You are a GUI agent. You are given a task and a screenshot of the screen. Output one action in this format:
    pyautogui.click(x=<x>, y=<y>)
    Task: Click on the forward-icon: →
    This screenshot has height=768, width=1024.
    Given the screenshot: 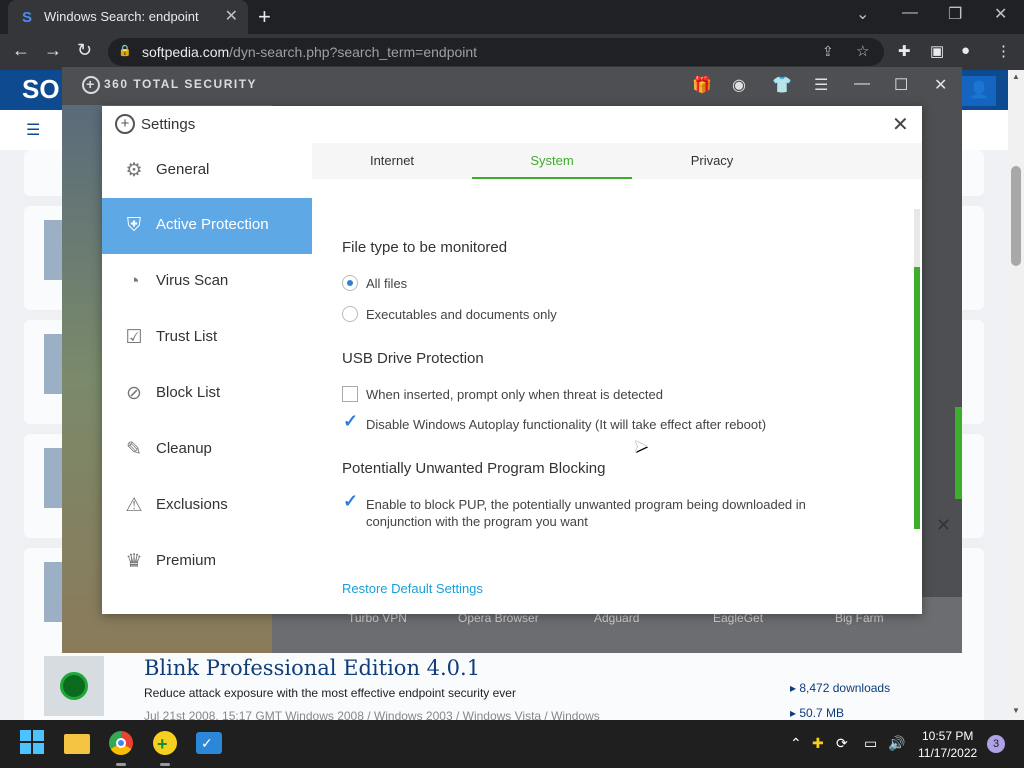 What is the action you would take?
    pyautogui.click(x=53, y=50)
    